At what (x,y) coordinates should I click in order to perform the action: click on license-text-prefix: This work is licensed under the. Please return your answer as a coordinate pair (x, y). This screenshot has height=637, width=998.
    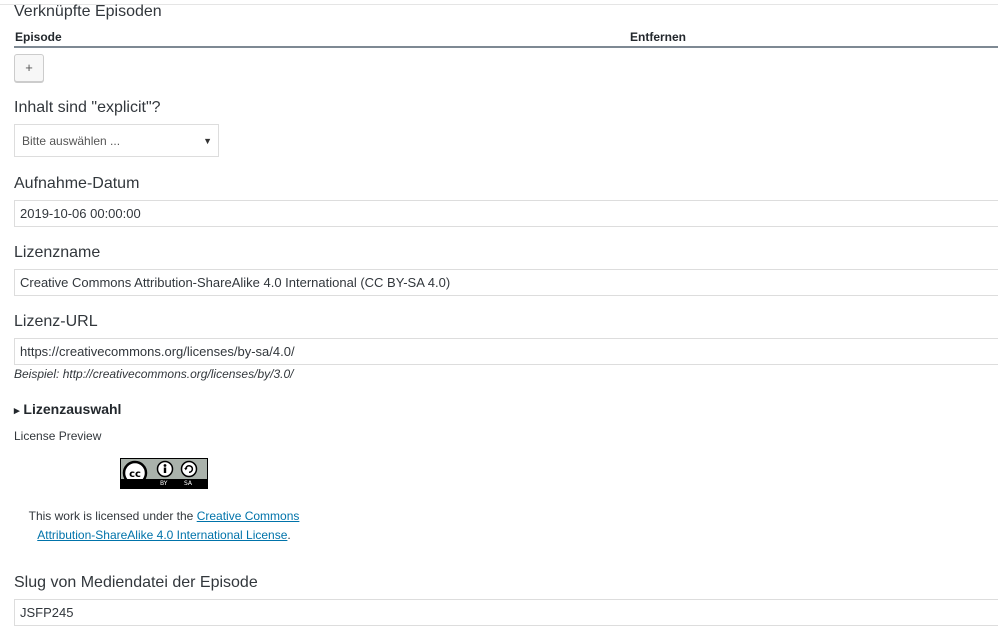
    Looking at the image, I should click on (112, 516).